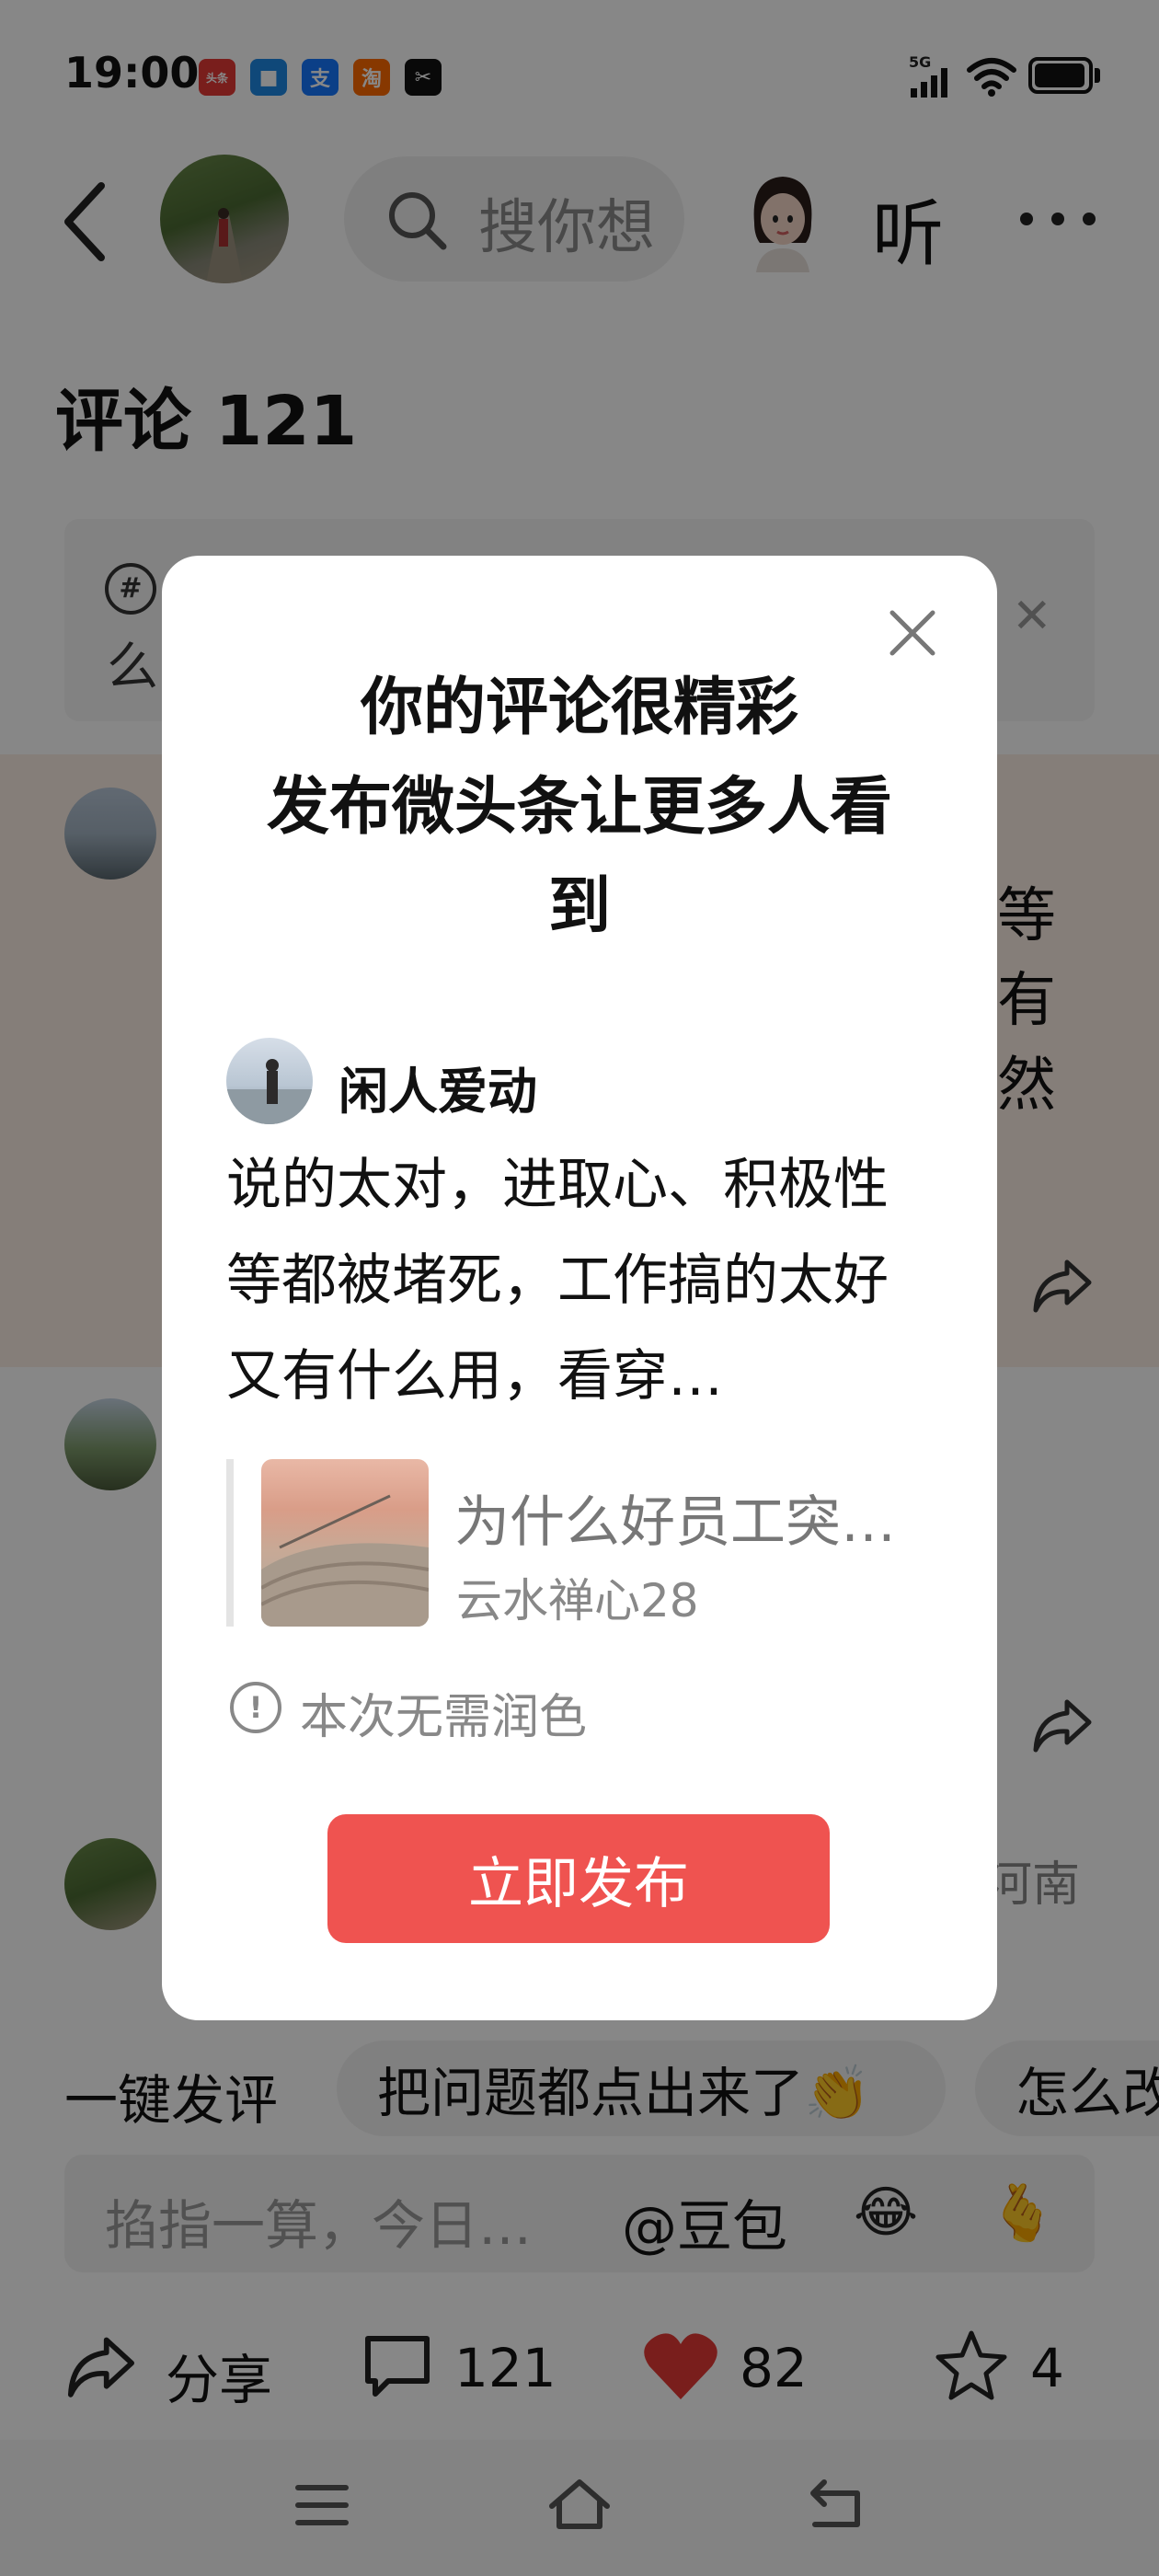  Describe the element at coordinates (230, 1543) in the screenshot. I see `quote-bar` at that location.